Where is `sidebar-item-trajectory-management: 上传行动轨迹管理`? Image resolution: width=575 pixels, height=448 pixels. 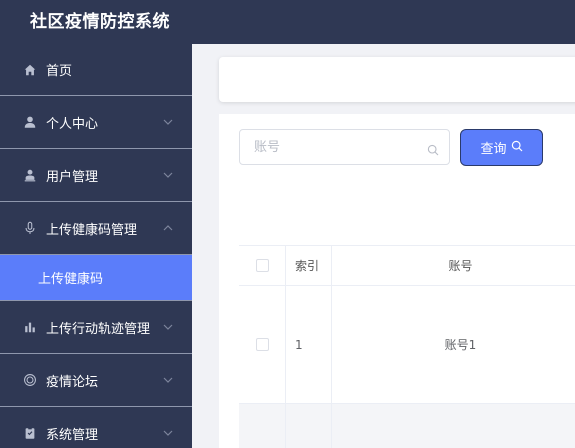
sidebar-item-trajectory-management: 上传行动轨迹管理 is located at coordinates (96, 327).